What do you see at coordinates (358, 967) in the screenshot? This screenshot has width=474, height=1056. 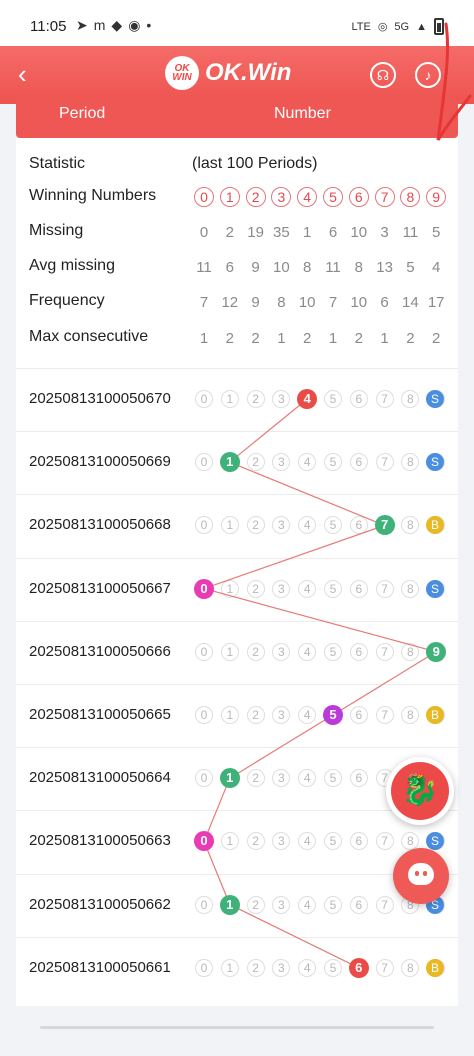 I see `winning-number-marker: 6` at bounding box center [358, 967].